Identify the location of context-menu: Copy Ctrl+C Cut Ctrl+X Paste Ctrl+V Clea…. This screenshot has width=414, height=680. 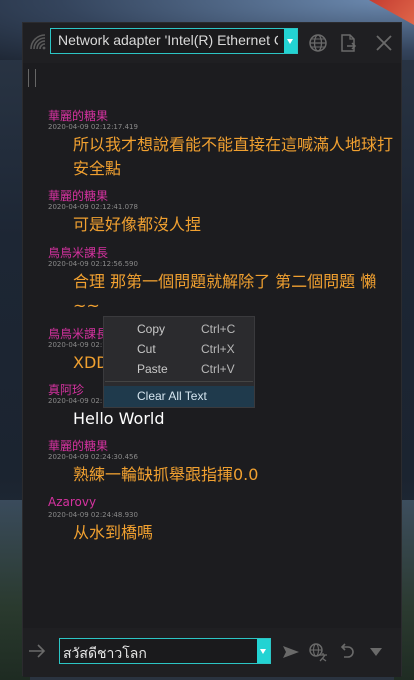
(179, 362).